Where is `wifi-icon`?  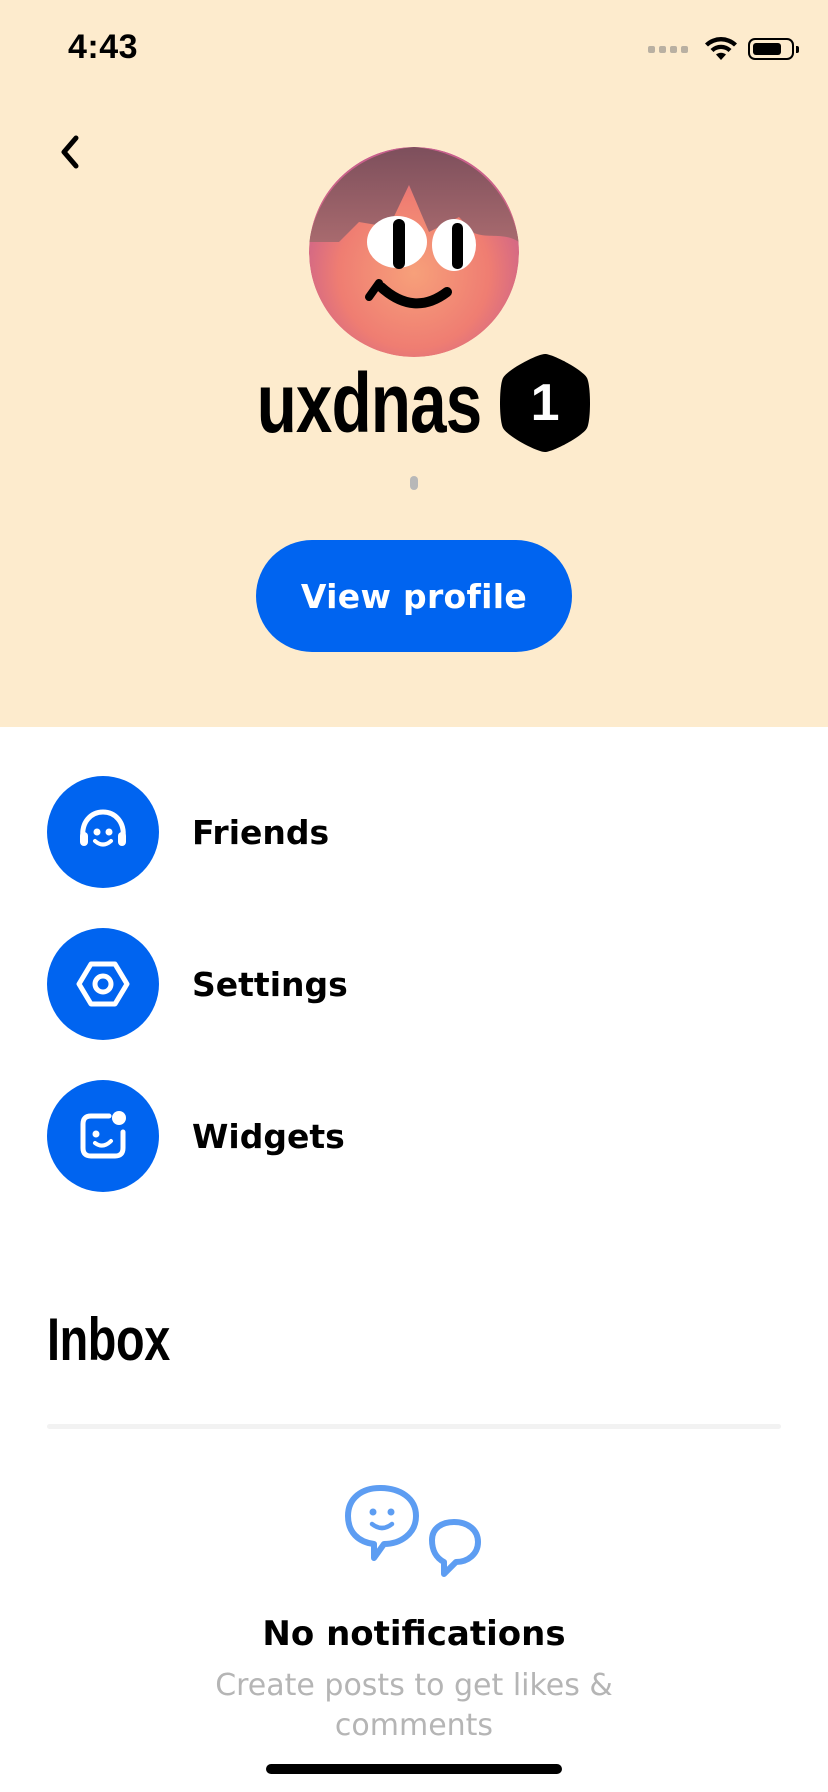 wifi-icon is located at coordinates (721, 48).